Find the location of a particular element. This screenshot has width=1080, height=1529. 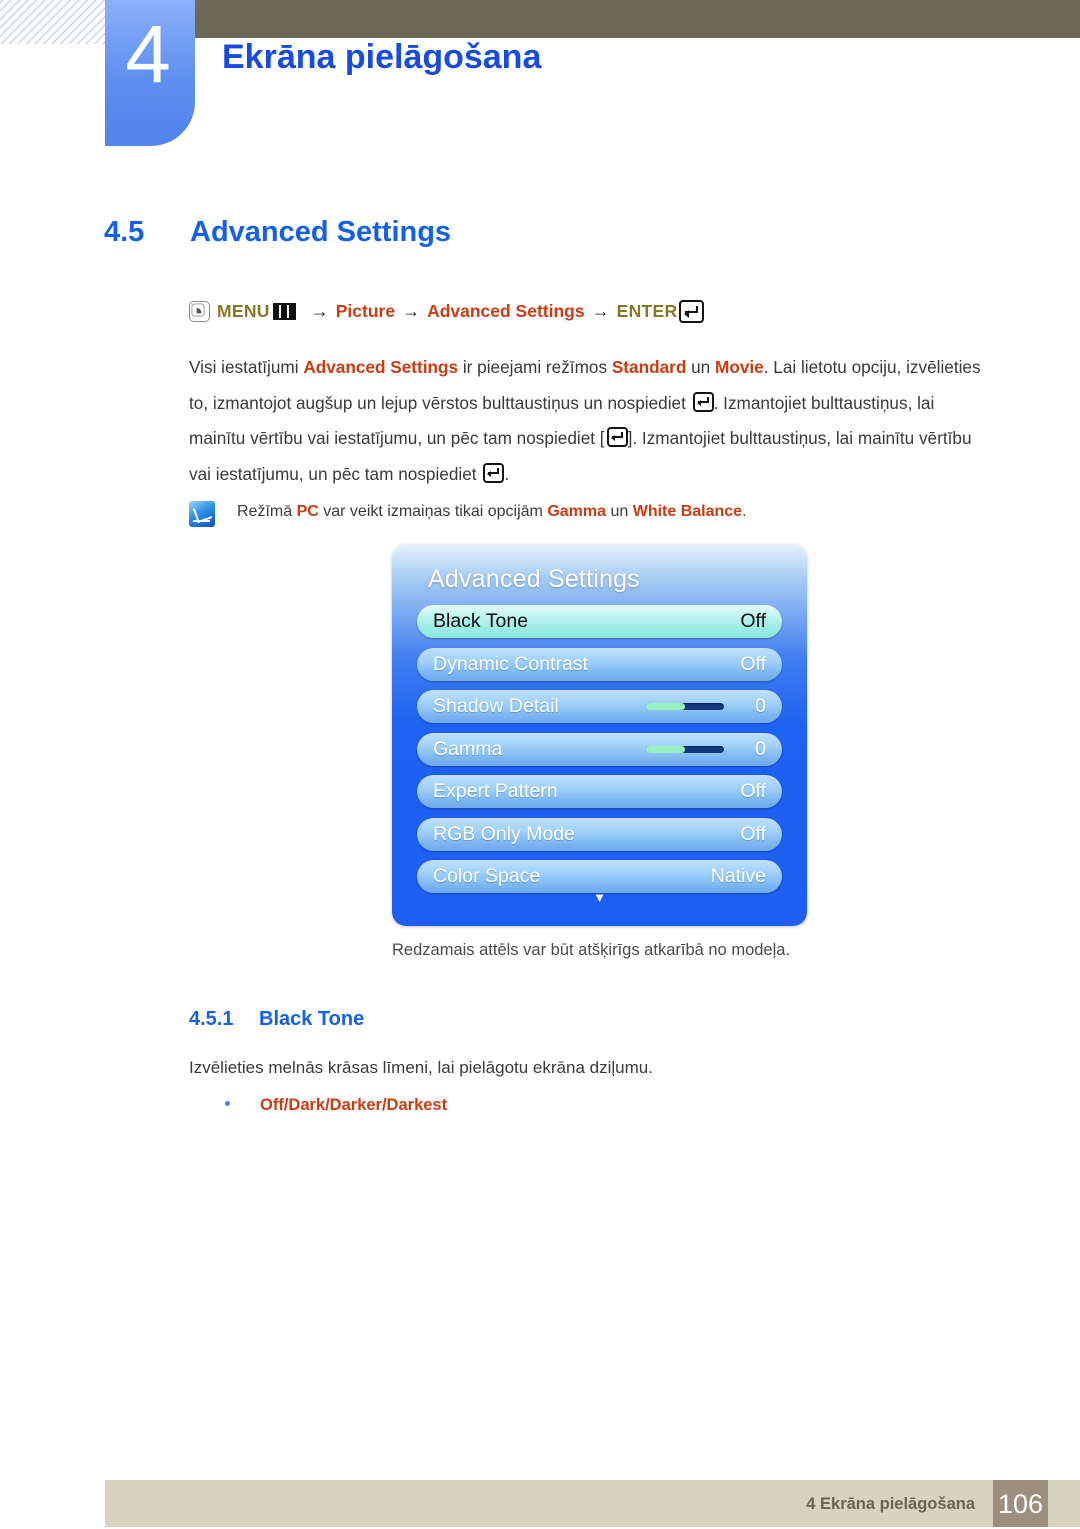

note-text-3: un is located at coordinates (619, 511).